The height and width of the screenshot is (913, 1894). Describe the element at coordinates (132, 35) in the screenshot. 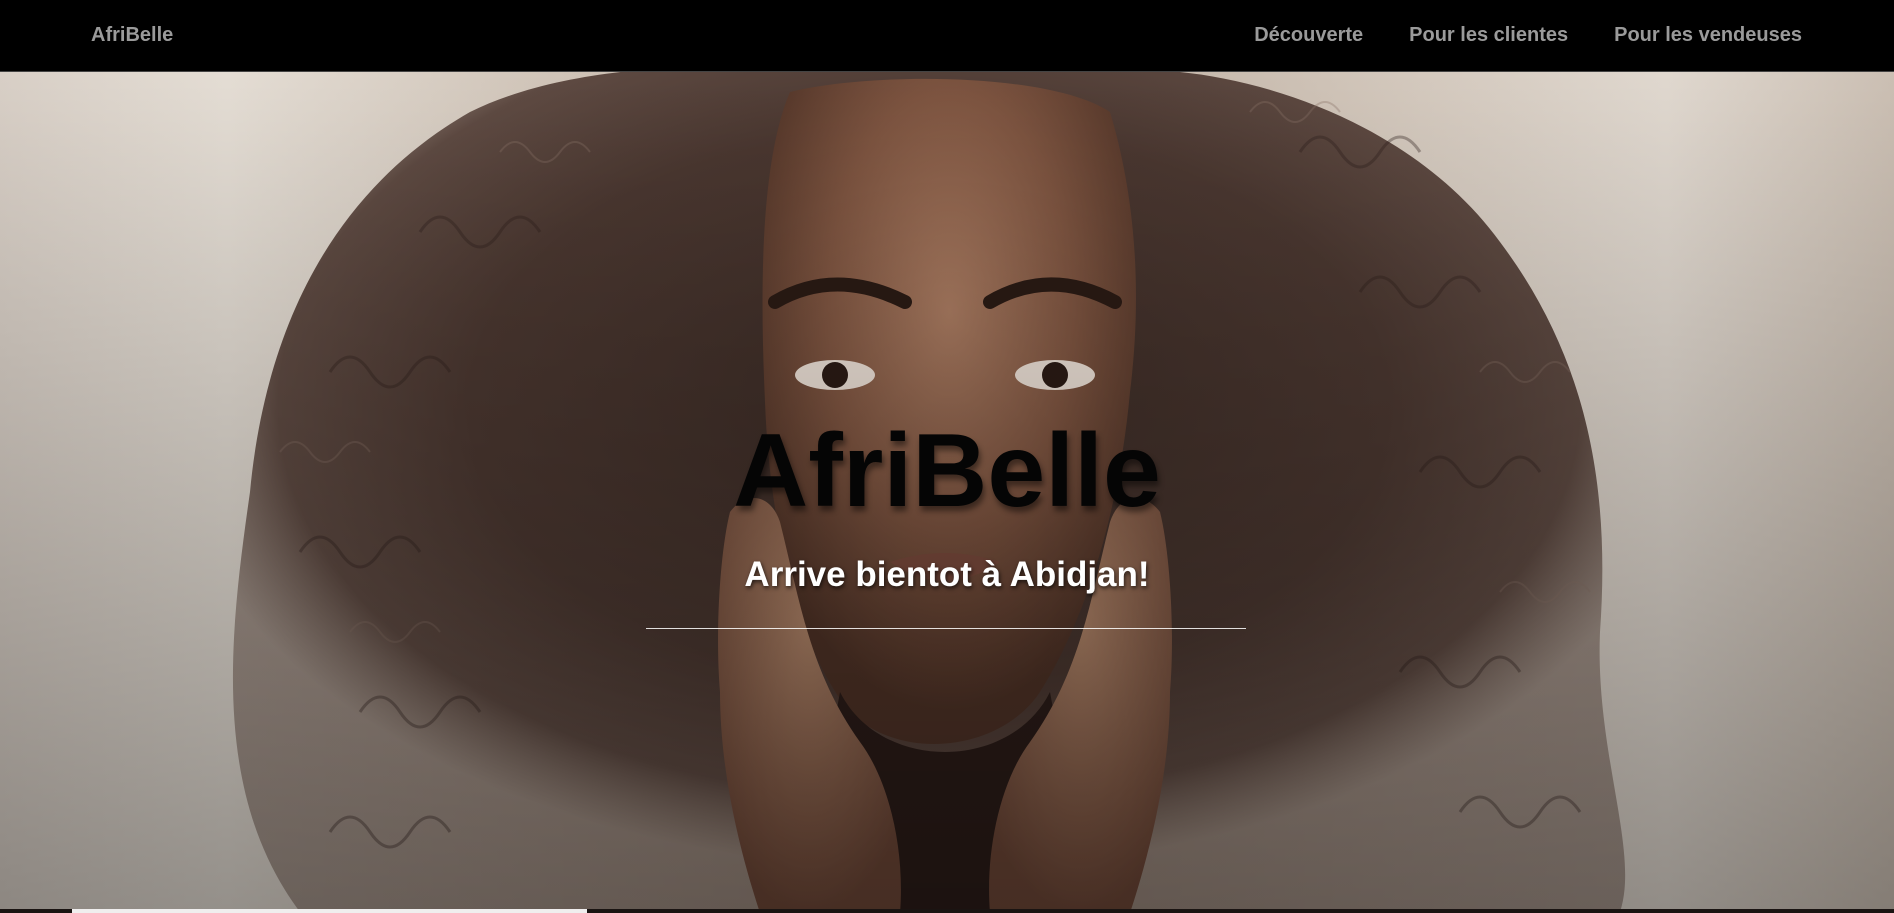

I see `brand-link: AfriBelle` at that location.